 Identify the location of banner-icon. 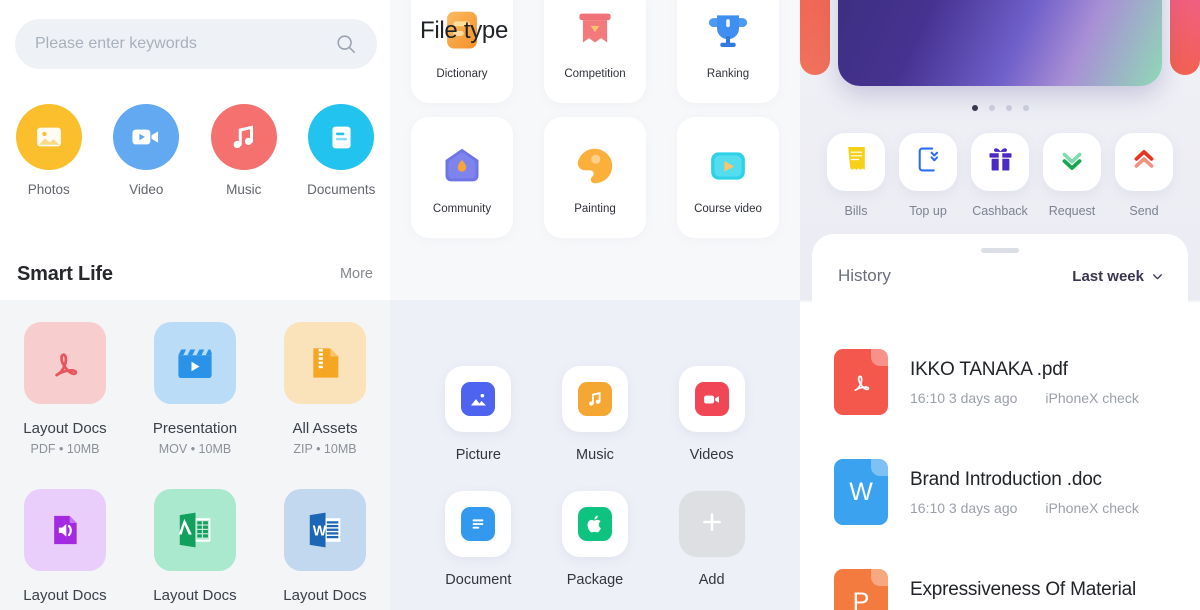
(595, 31).